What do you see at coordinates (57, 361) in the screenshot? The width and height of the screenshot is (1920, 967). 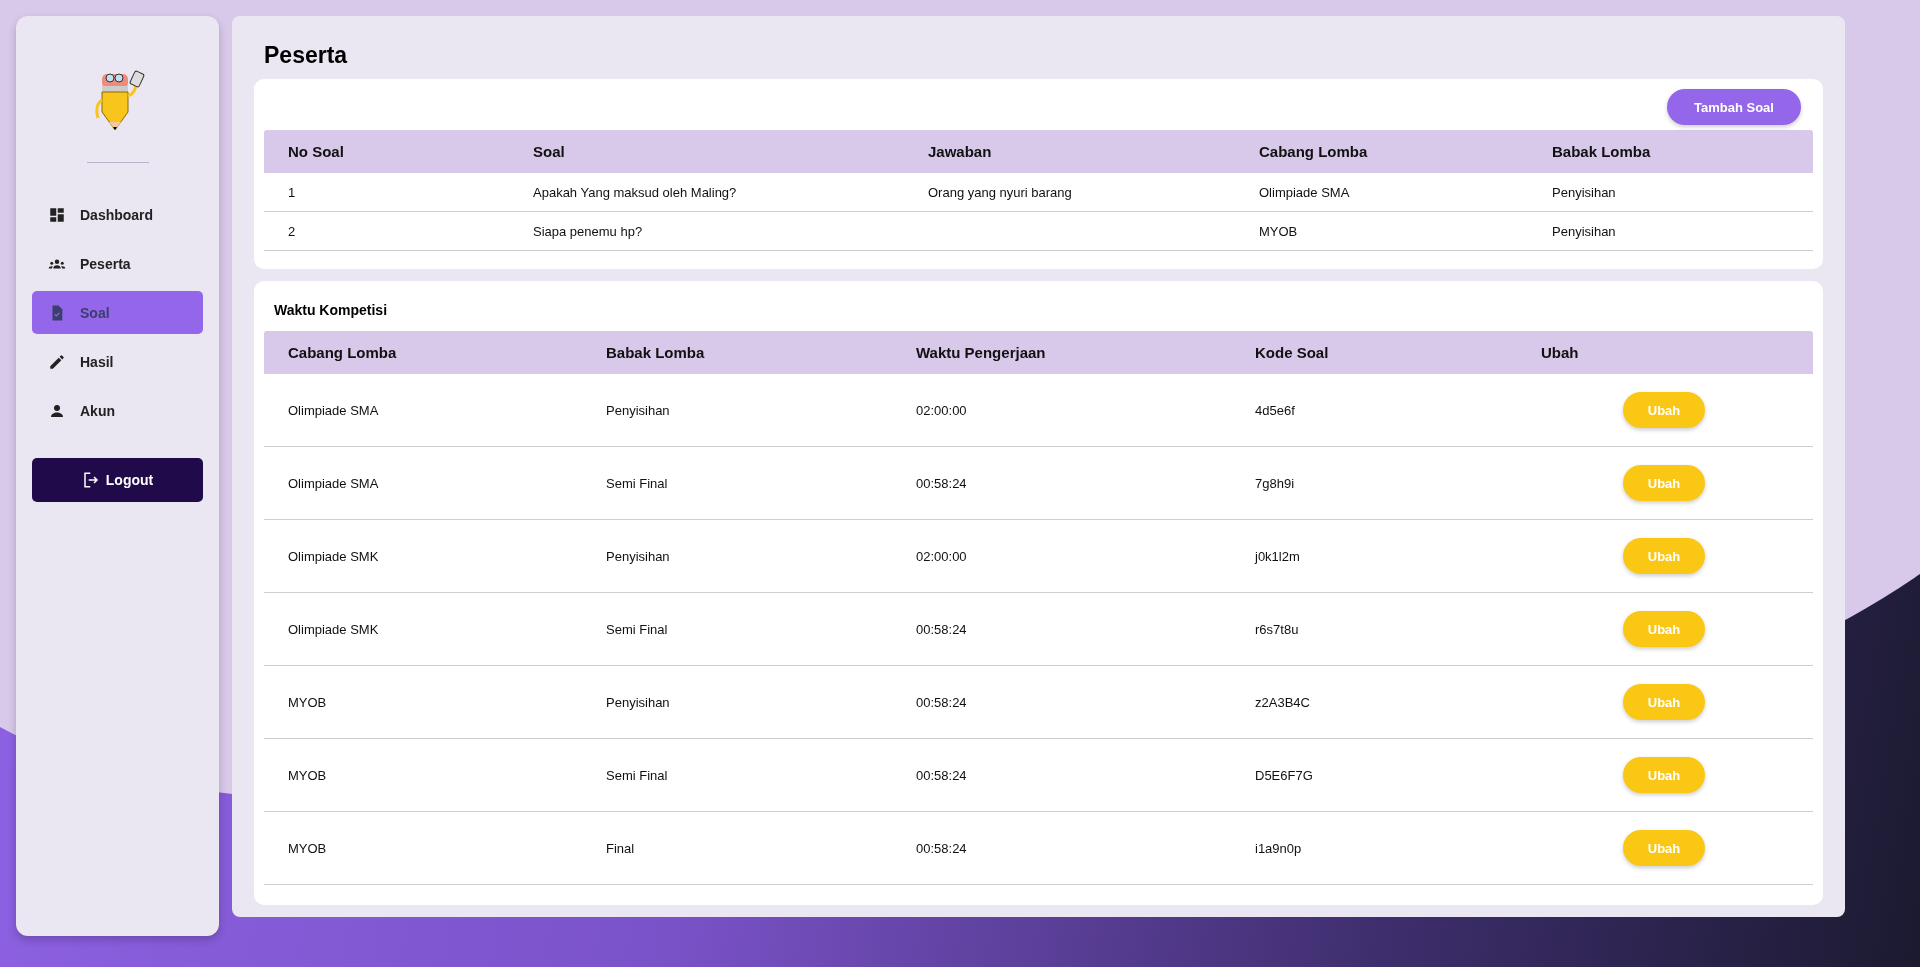 I see `pencil-icon` at bounding box center [57, 361].